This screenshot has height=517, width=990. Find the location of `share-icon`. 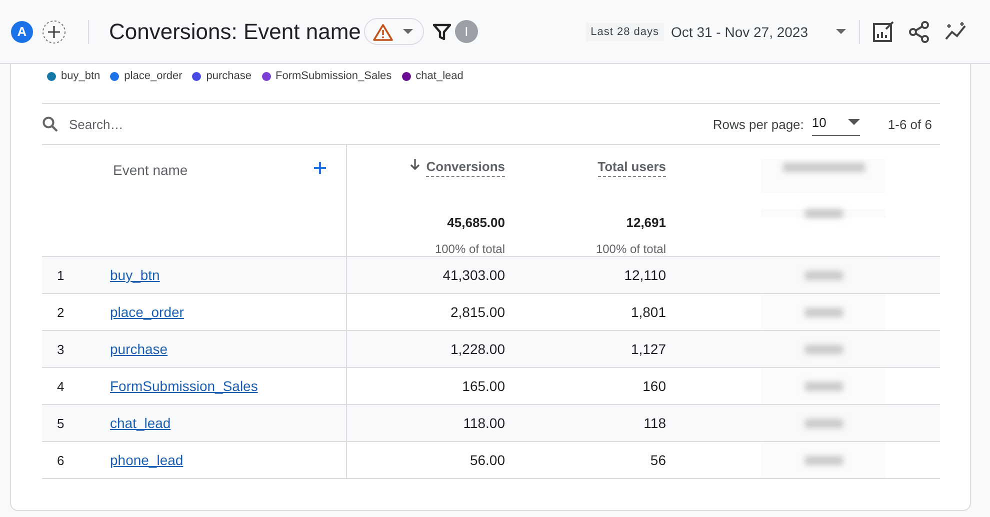

share-icon is located at coordinates (919, 31).